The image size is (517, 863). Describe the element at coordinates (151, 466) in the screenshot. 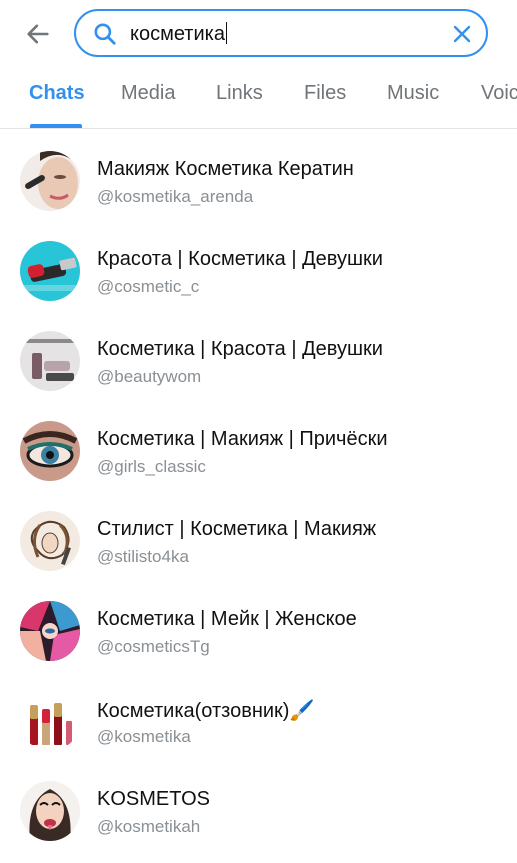

I see `chat-username: @girls_classic` at that location.